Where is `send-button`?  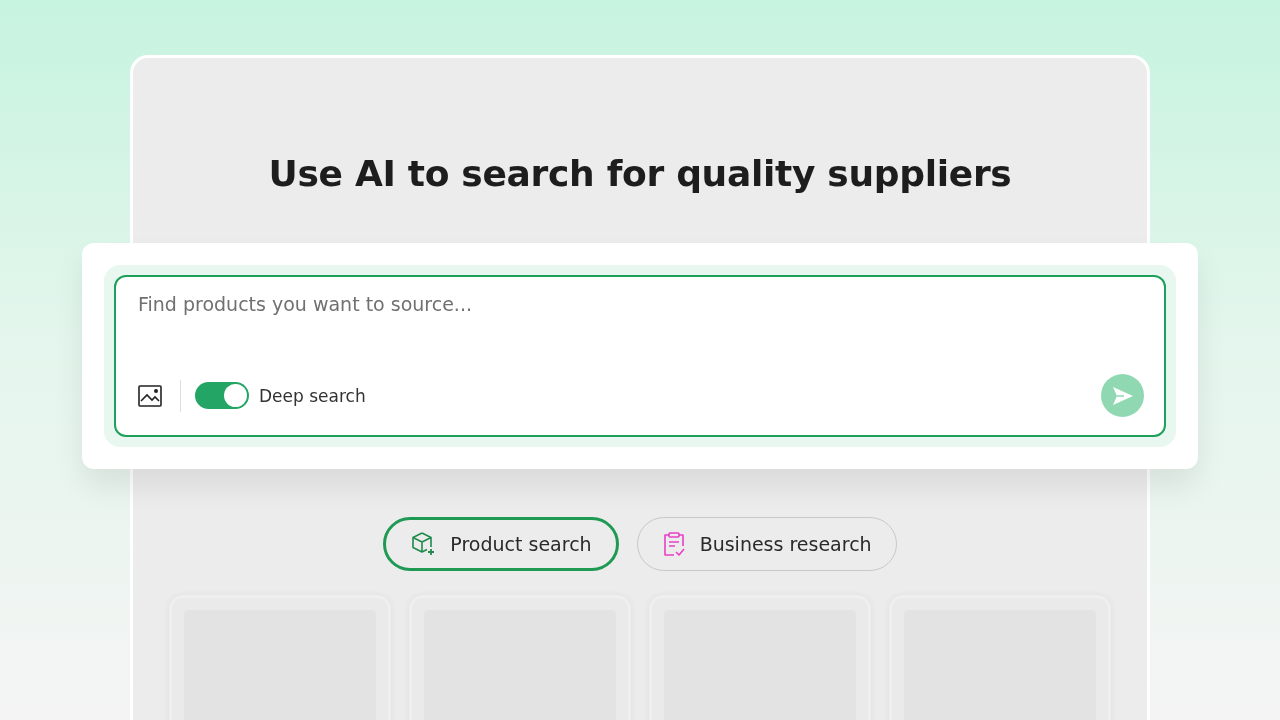 send-button is located at coordinates (1122, 396).